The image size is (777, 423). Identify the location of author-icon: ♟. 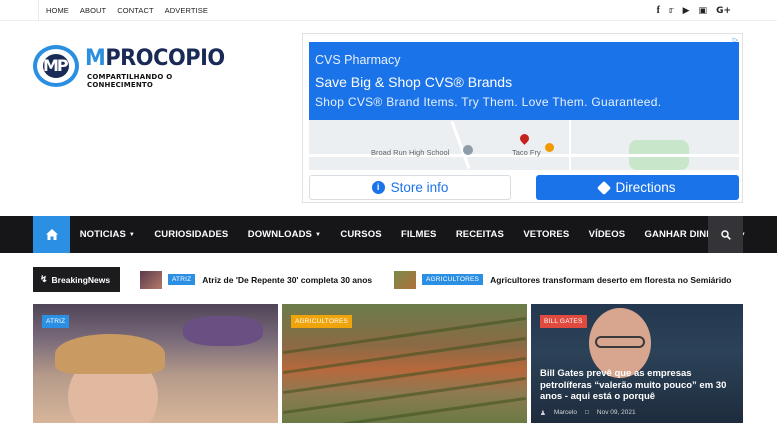
(543, 413).